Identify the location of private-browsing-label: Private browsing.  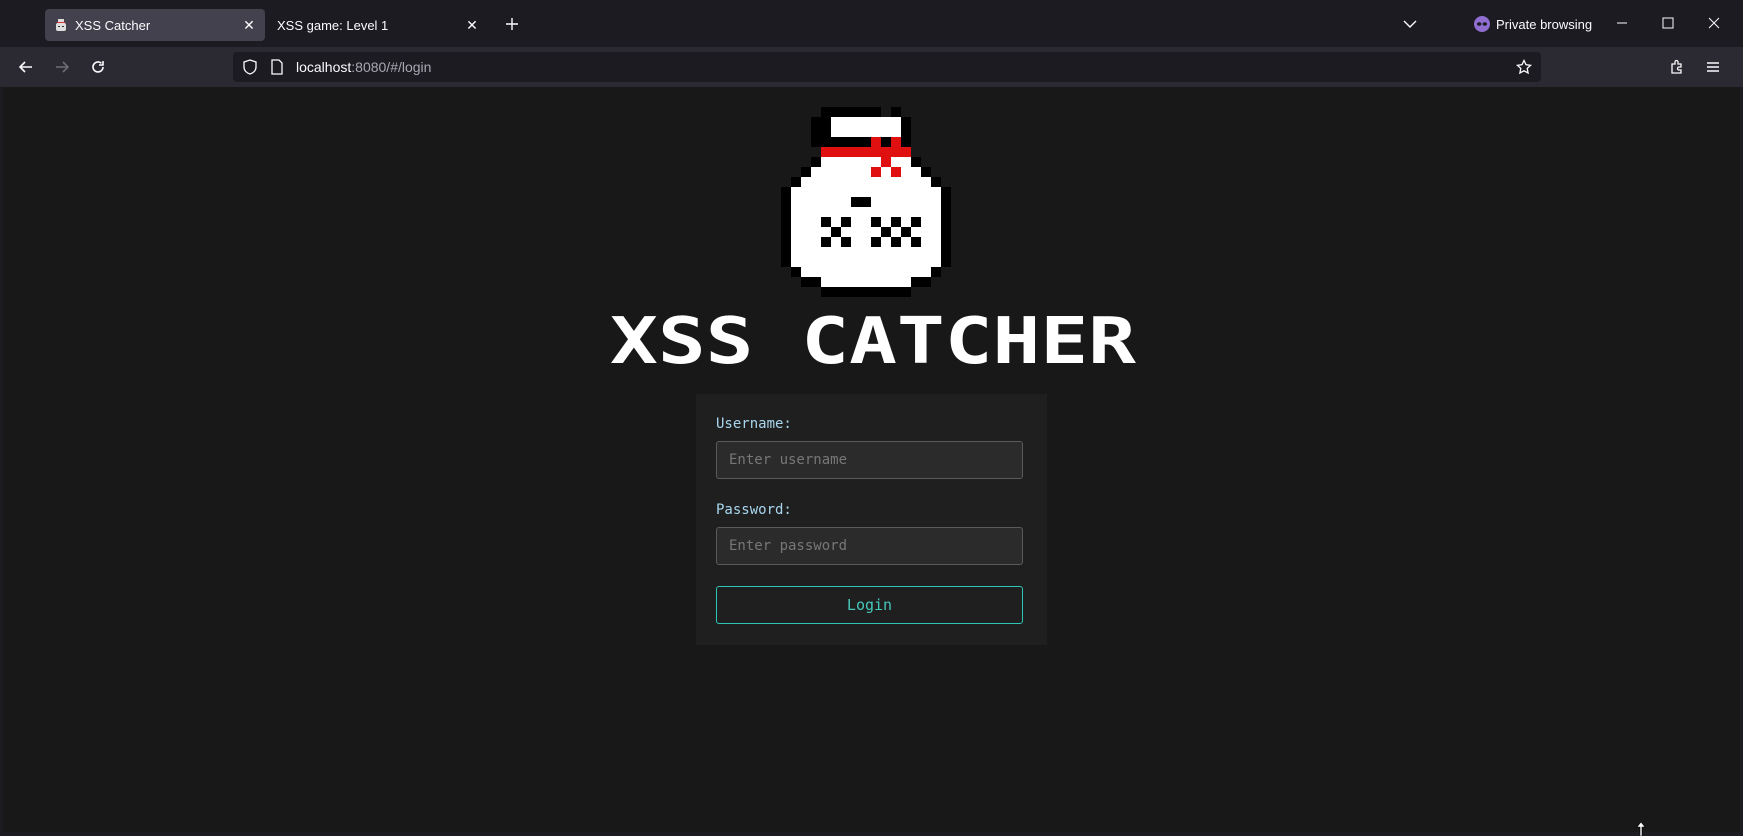
(1544, 24).